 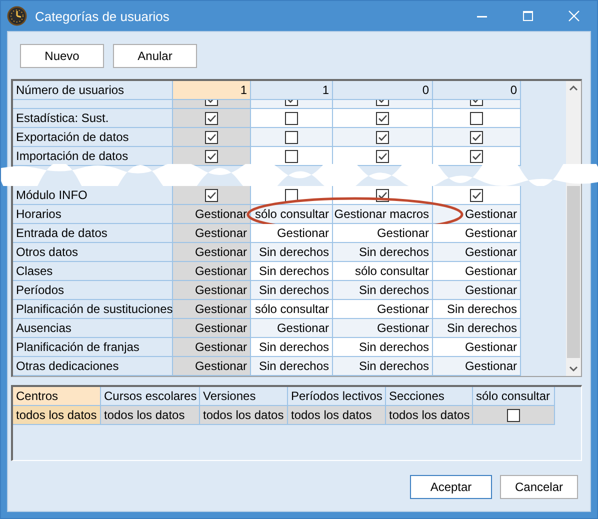 What do you see at coordinates (539, 487) in the screenshot?
I see `dialog-button: Cancelar` at bounding box center [539, 487].